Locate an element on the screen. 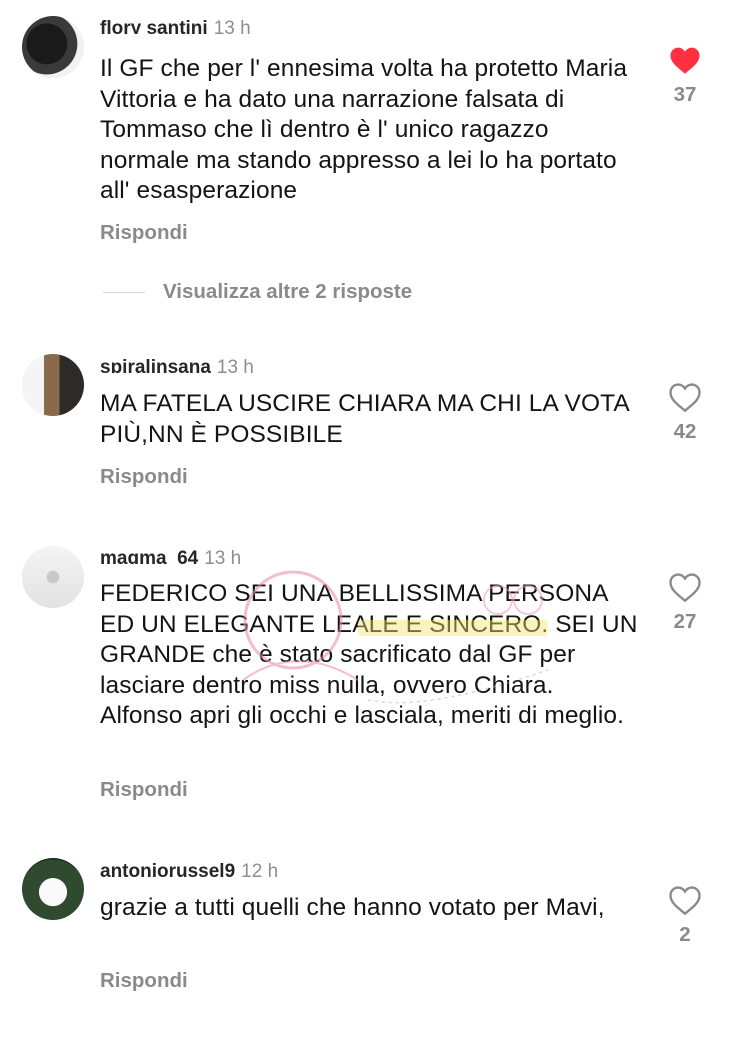 The width and height of the screenshot is (739, 1037). comment-username: magma_64 13 h is located at coordinates (170, 556).